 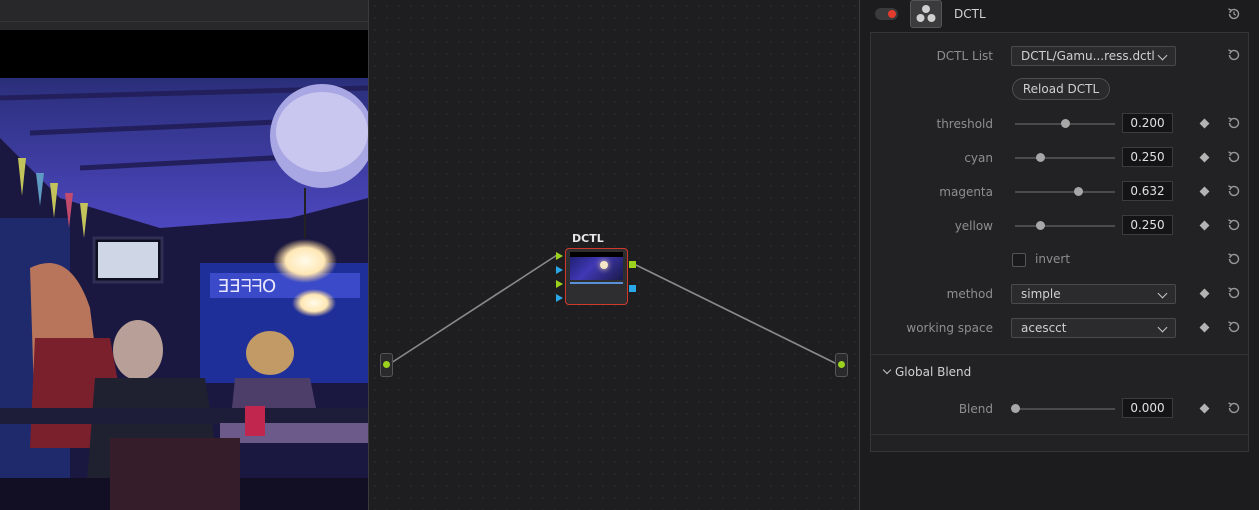 I want to click on node-thumbnail, so click(x=596, y=266).